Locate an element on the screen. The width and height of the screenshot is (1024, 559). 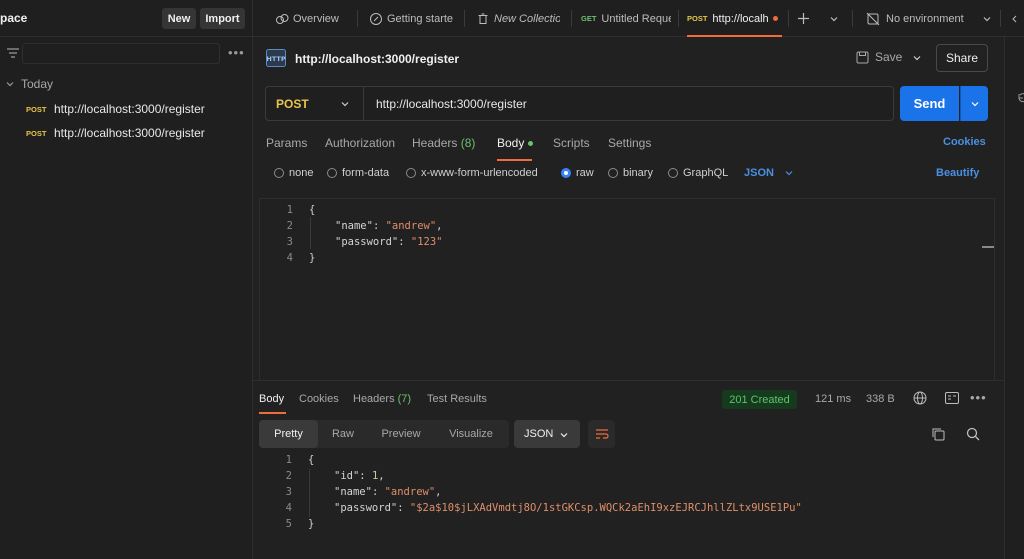
share-button: Share is located at coordinates (962, 58).